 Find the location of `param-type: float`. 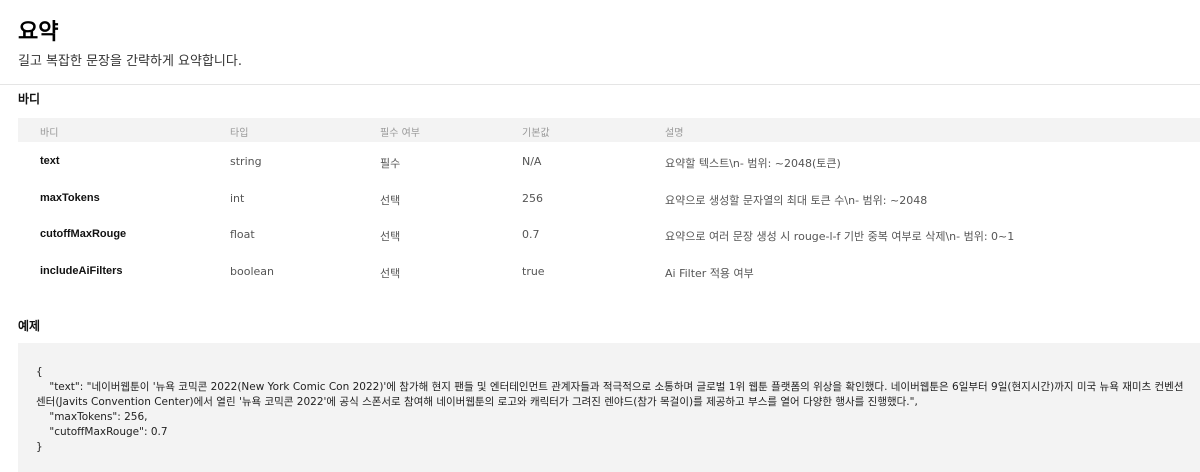

param-type: float is located at coordinates (242, 235).